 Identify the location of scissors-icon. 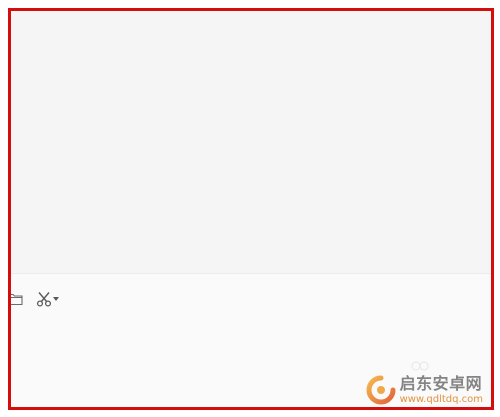
(43, 299).